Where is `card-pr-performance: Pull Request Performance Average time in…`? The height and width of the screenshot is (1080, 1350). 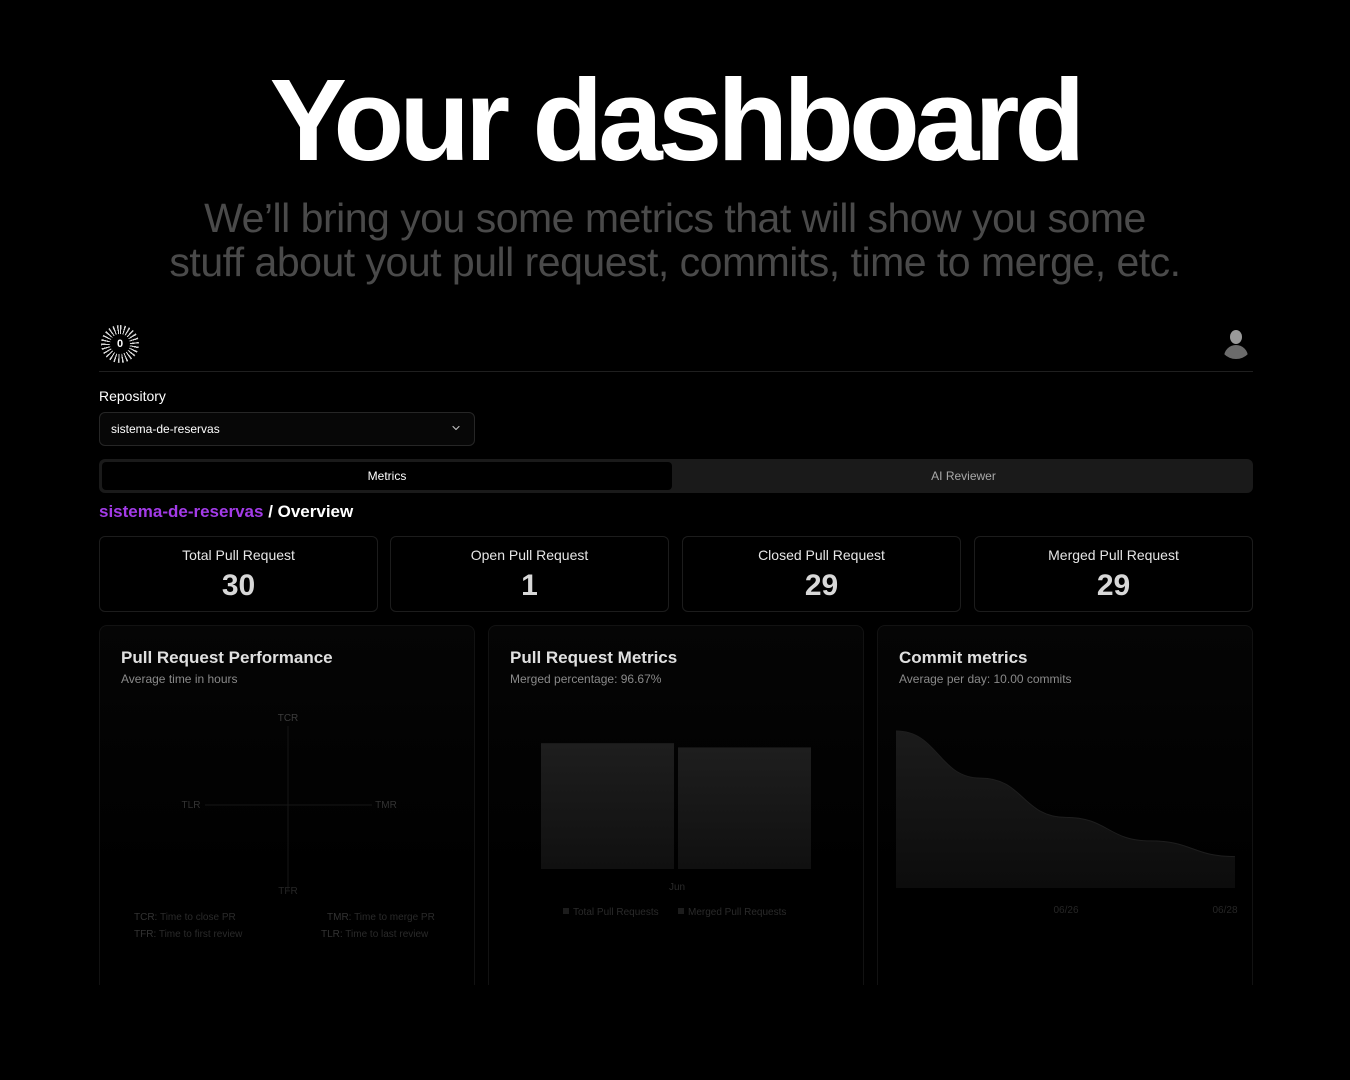 card-pr-performance: Pull Request Performance Average time in… is located at coordinates (287, 805).